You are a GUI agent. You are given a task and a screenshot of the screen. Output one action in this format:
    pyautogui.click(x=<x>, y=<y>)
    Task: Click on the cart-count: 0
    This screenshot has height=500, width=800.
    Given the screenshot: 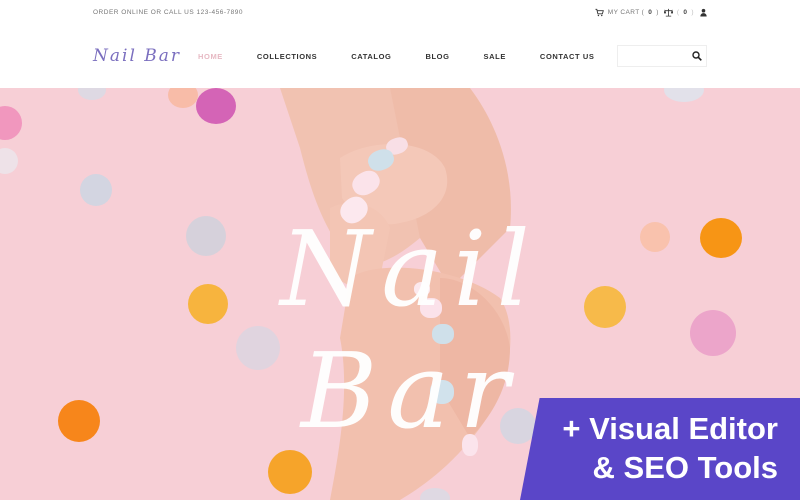 What is the action you would take?
    pyautogui.click(x=650, y=12)
    